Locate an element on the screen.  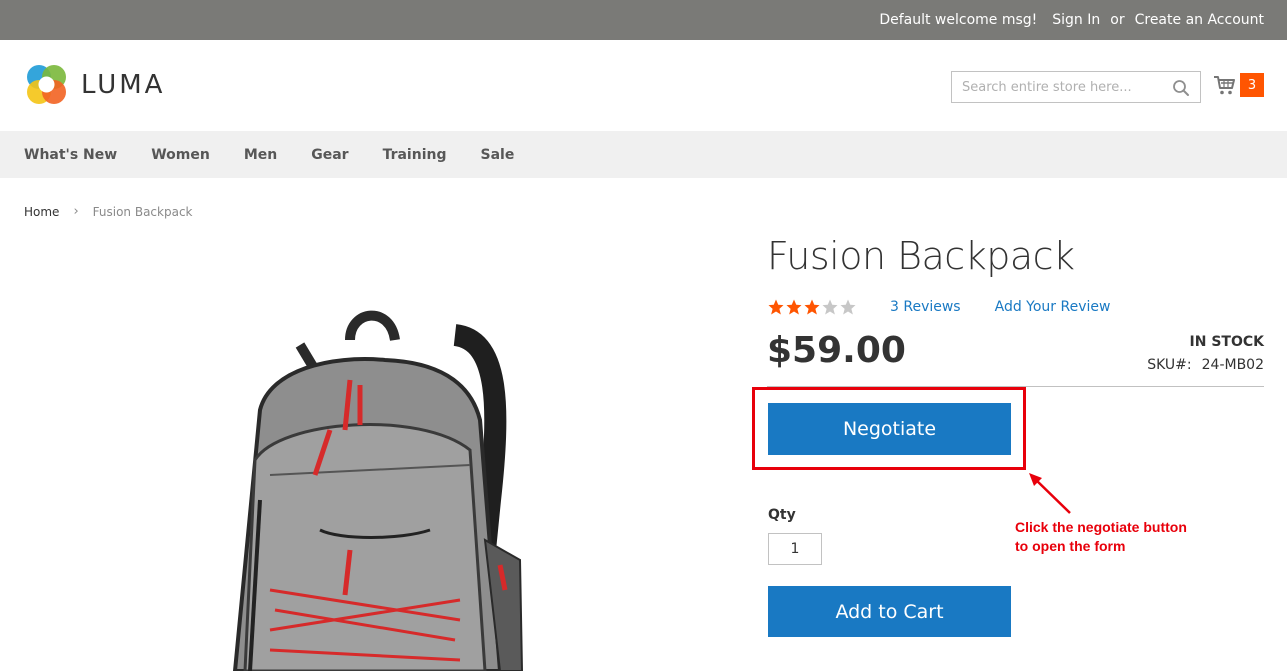
sku-value: 24-MB02 is located at coordinates (1232, 365).